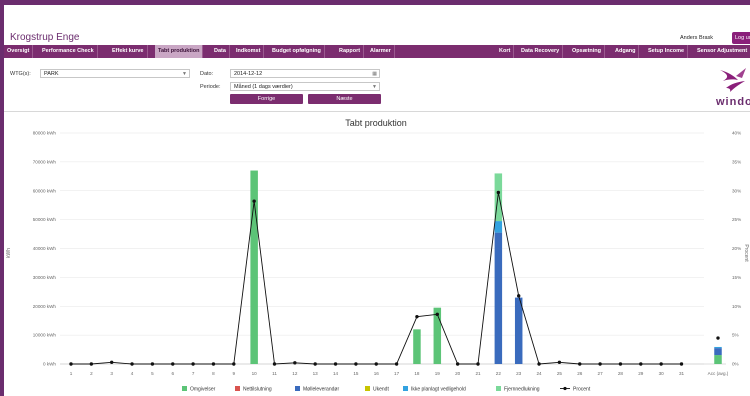 This screenshot has height=396, width=750. I want to click on legend-label: Procent, so click(582, 390).